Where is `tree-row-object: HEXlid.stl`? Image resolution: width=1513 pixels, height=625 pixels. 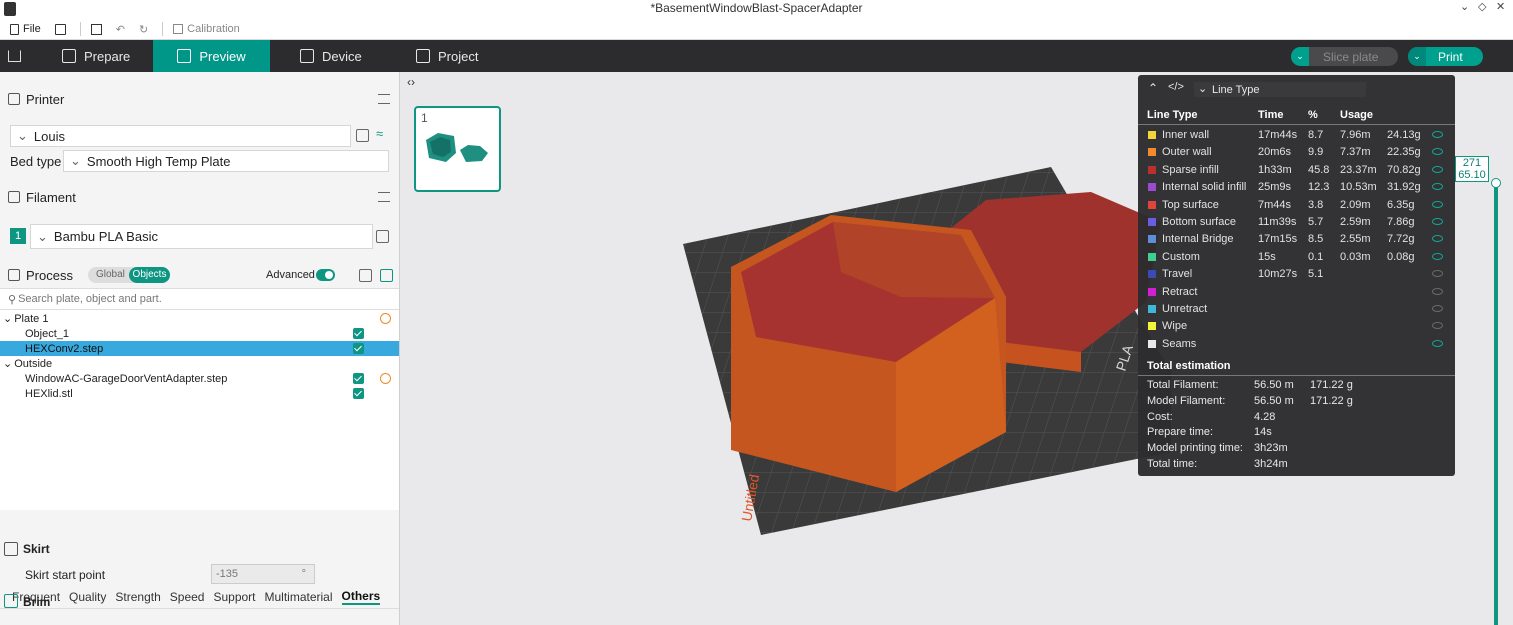
tree-row-object: HEXlid.stl is located at coordinates (199, 393).